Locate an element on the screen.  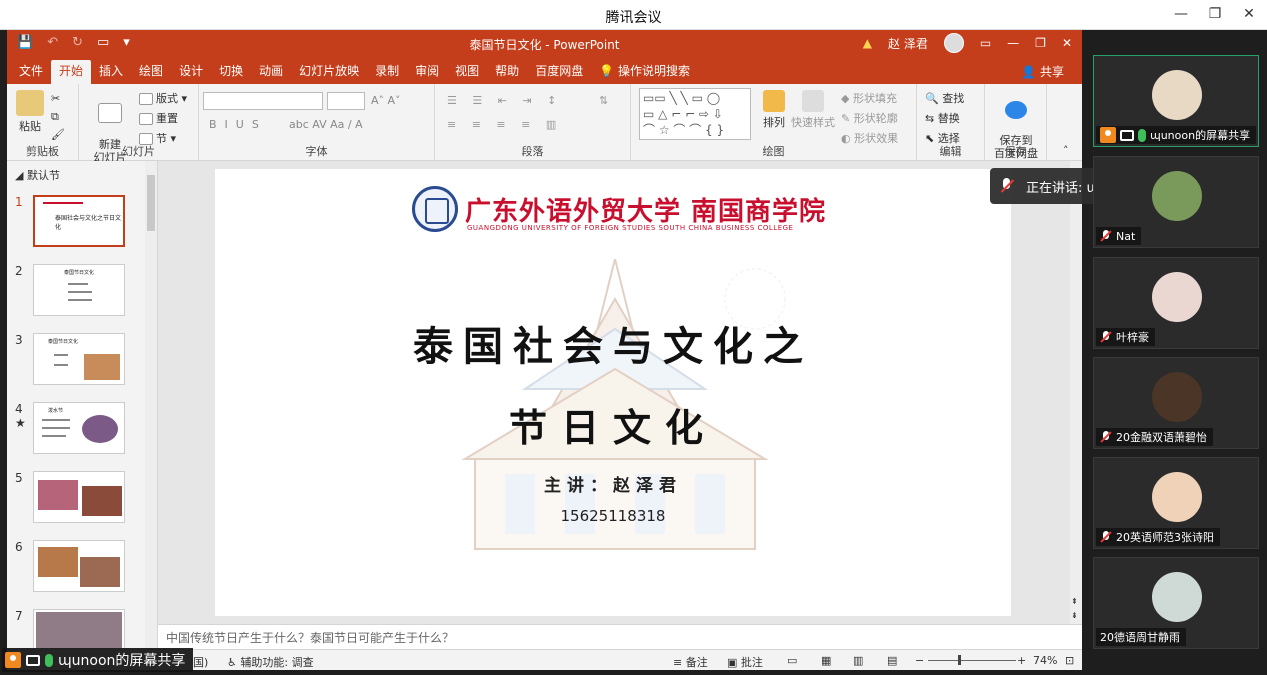
tab-help: 帮助 is located at coordinates (507, 72).